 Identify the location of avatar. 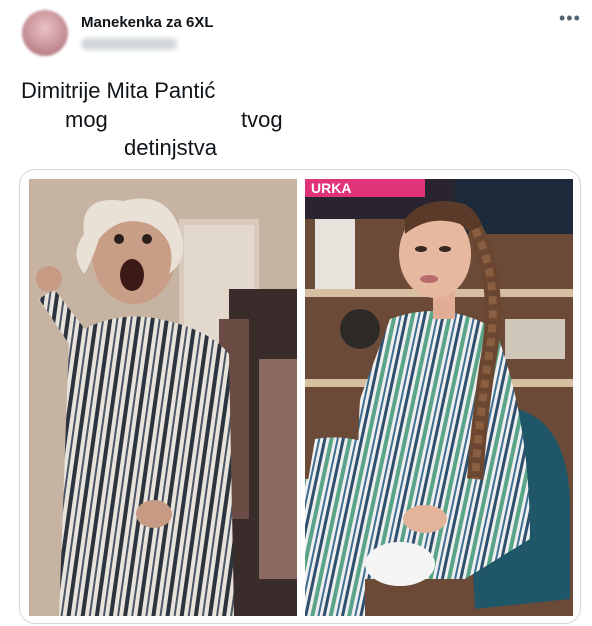
(45, 33).